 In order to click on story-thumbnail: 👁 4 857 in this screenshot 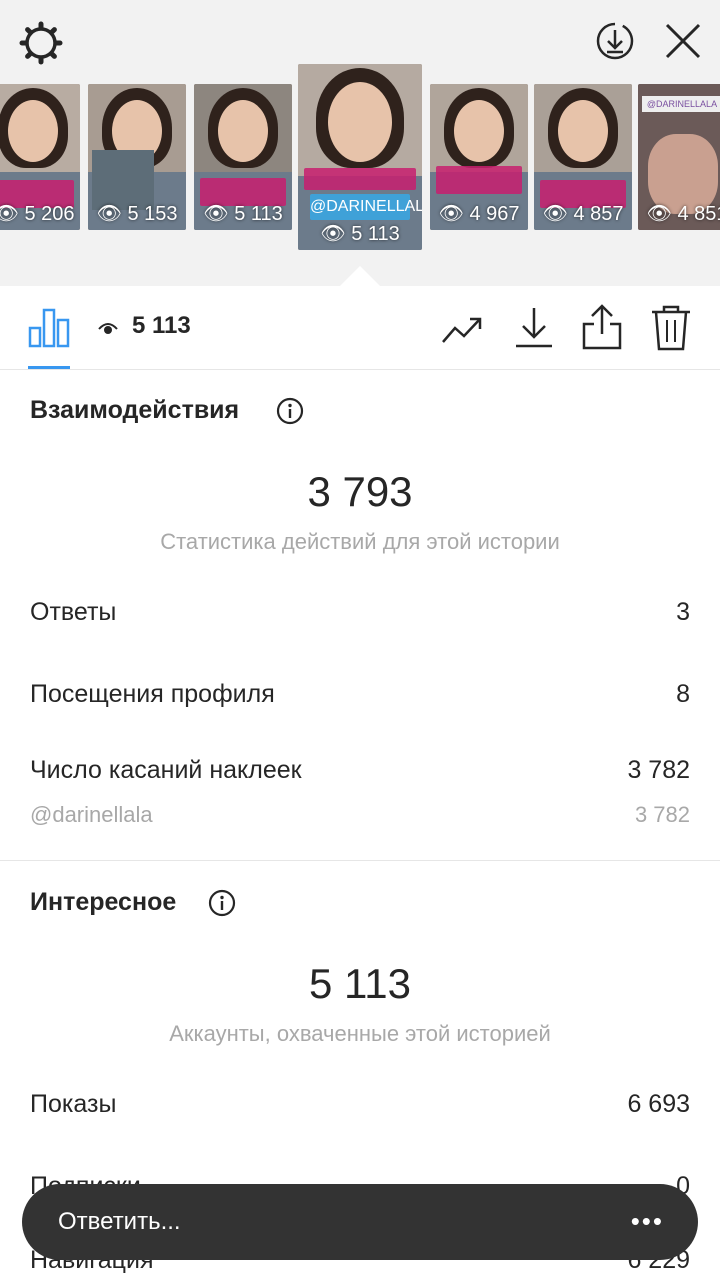, I will do `click(583, 157)`.